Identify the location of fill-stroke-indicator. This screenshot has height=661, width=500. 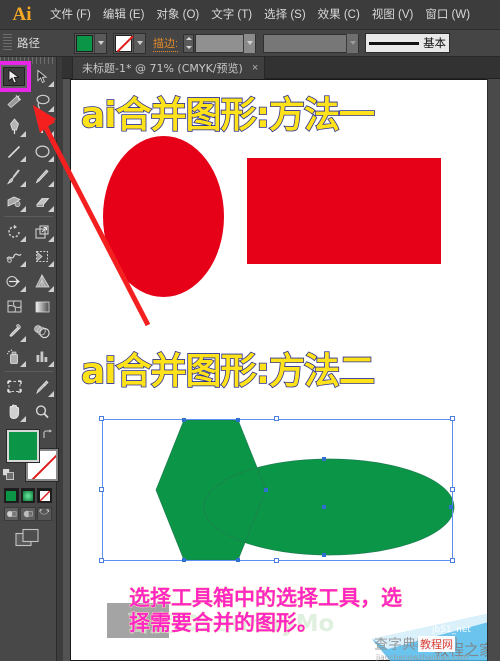
(29, 457).